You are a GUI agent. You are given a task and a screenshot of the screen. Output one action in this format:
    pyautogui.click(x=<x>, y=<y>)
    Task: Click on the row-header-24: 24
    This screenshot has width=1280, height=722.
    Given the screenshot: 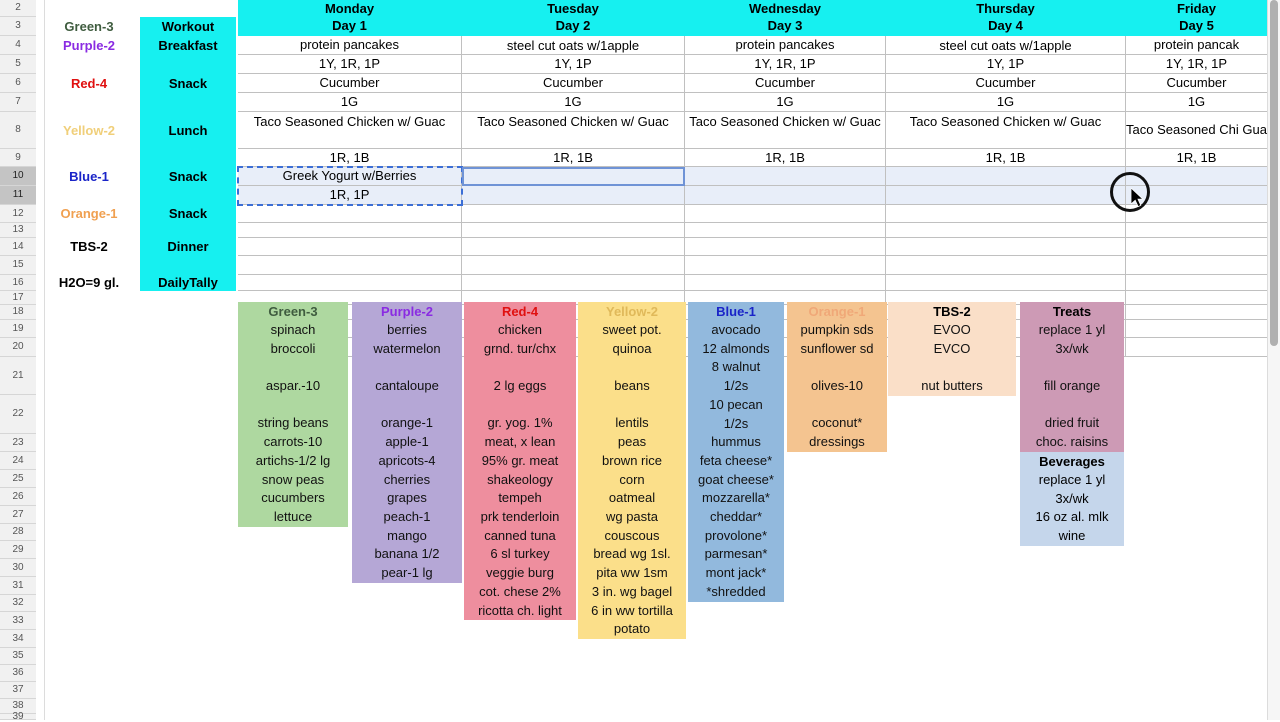 What is the action you would take?
    pyautogui.click(x=18, y=461)
    